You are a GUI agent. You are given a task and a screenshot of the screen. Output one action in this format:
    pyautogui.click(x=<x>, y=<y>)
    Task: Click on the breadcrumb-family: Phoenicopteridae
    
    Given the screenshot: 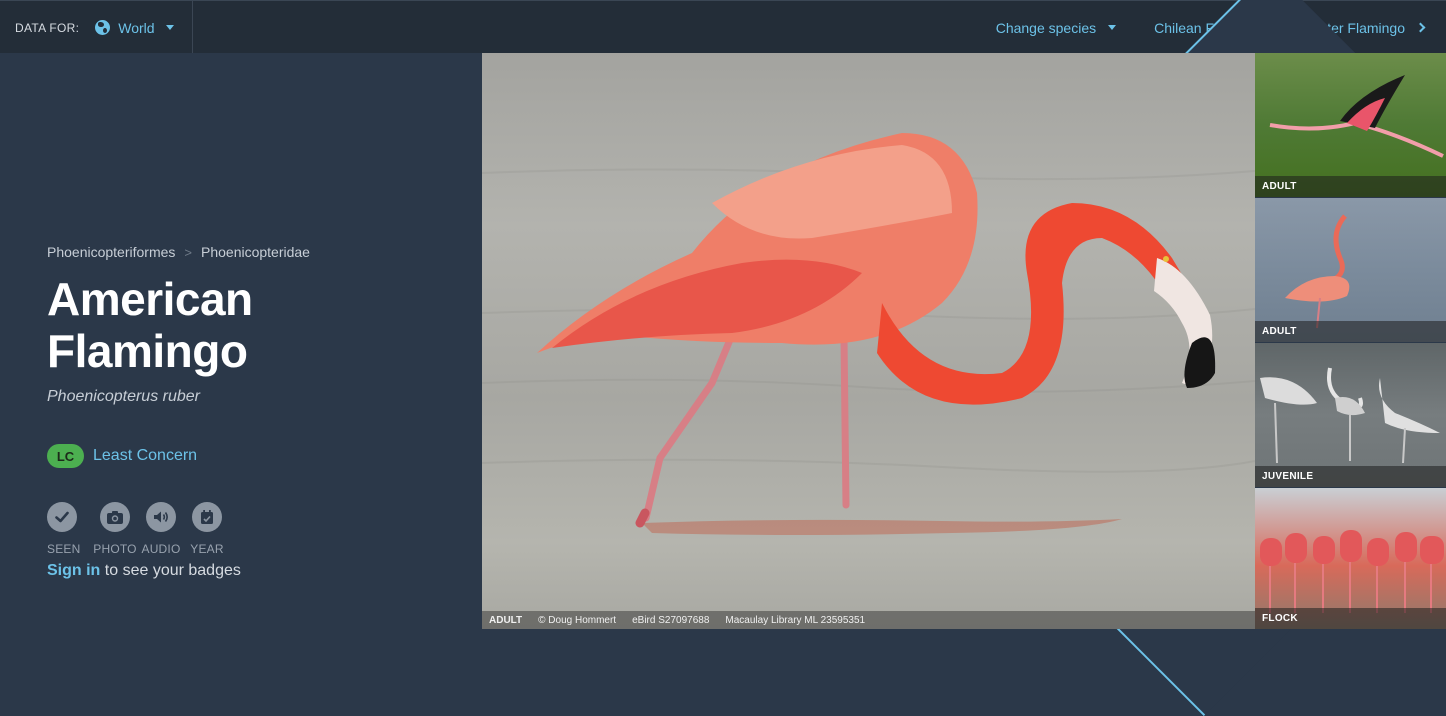 What is the action you would take?
    pyautogui.click(x=255, y=252)
    